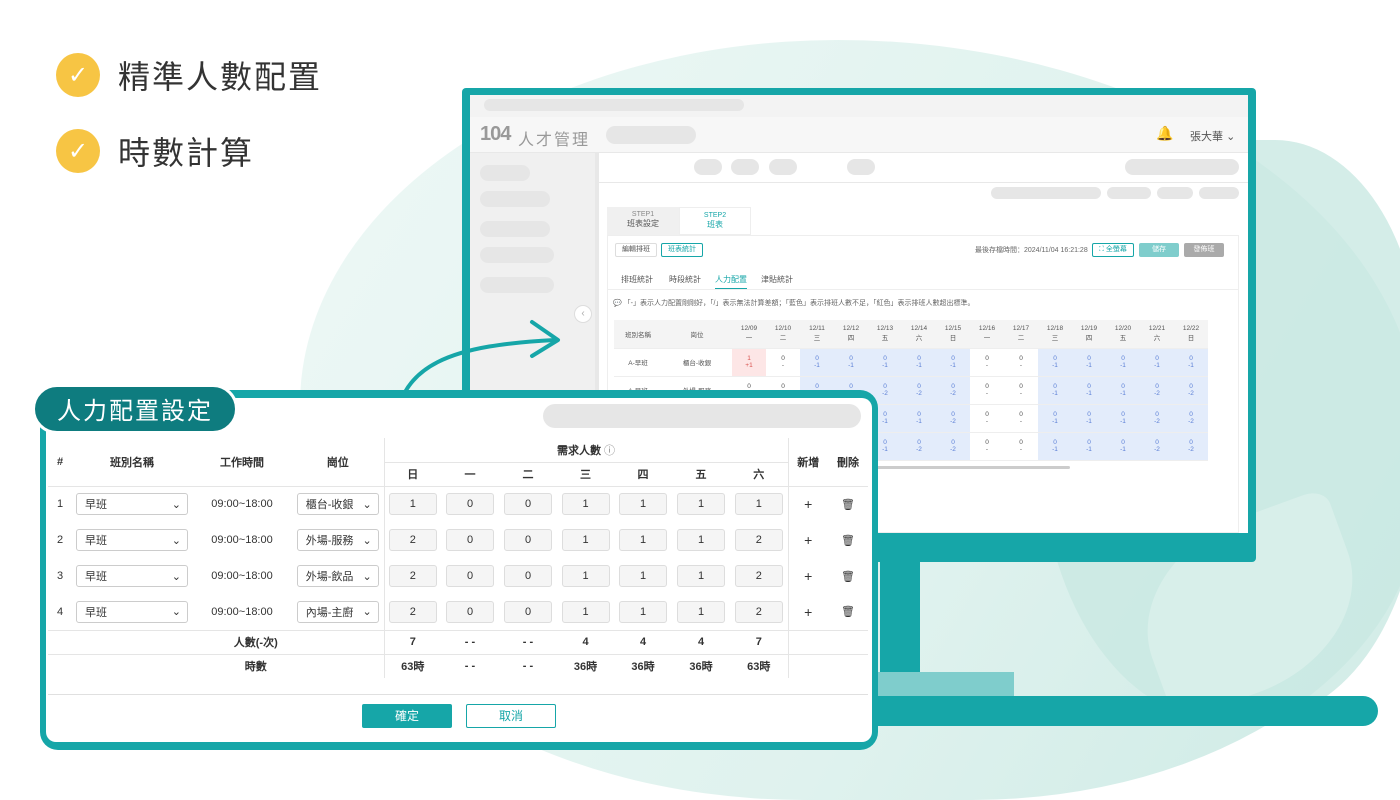 The image size is (1400, 800). Describe the element at coordinates (1212, 136) in the screenshot. I see `user-menu: 張大華 ⌄` at that location.